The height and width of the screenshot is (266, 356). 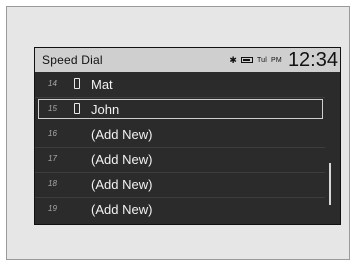 I want to click on status-area: ✱ Tul PM 12:34, so click(x=283, y=60).